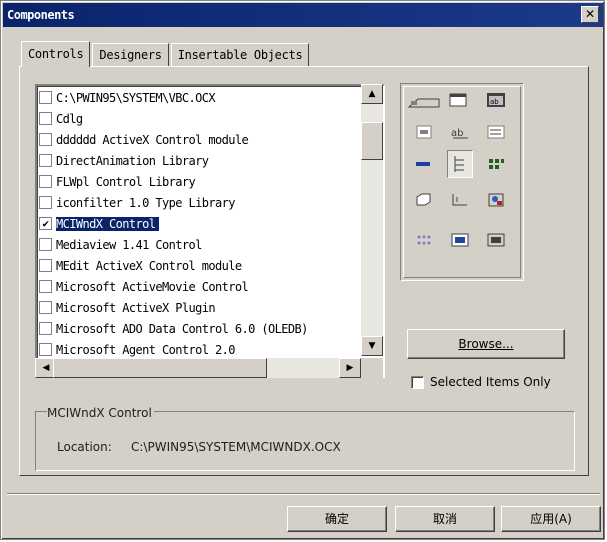  What do you see at coordinates (372, 141) in the screenshot?
I see `scroll-thumb` at bounding box center [372, 141].